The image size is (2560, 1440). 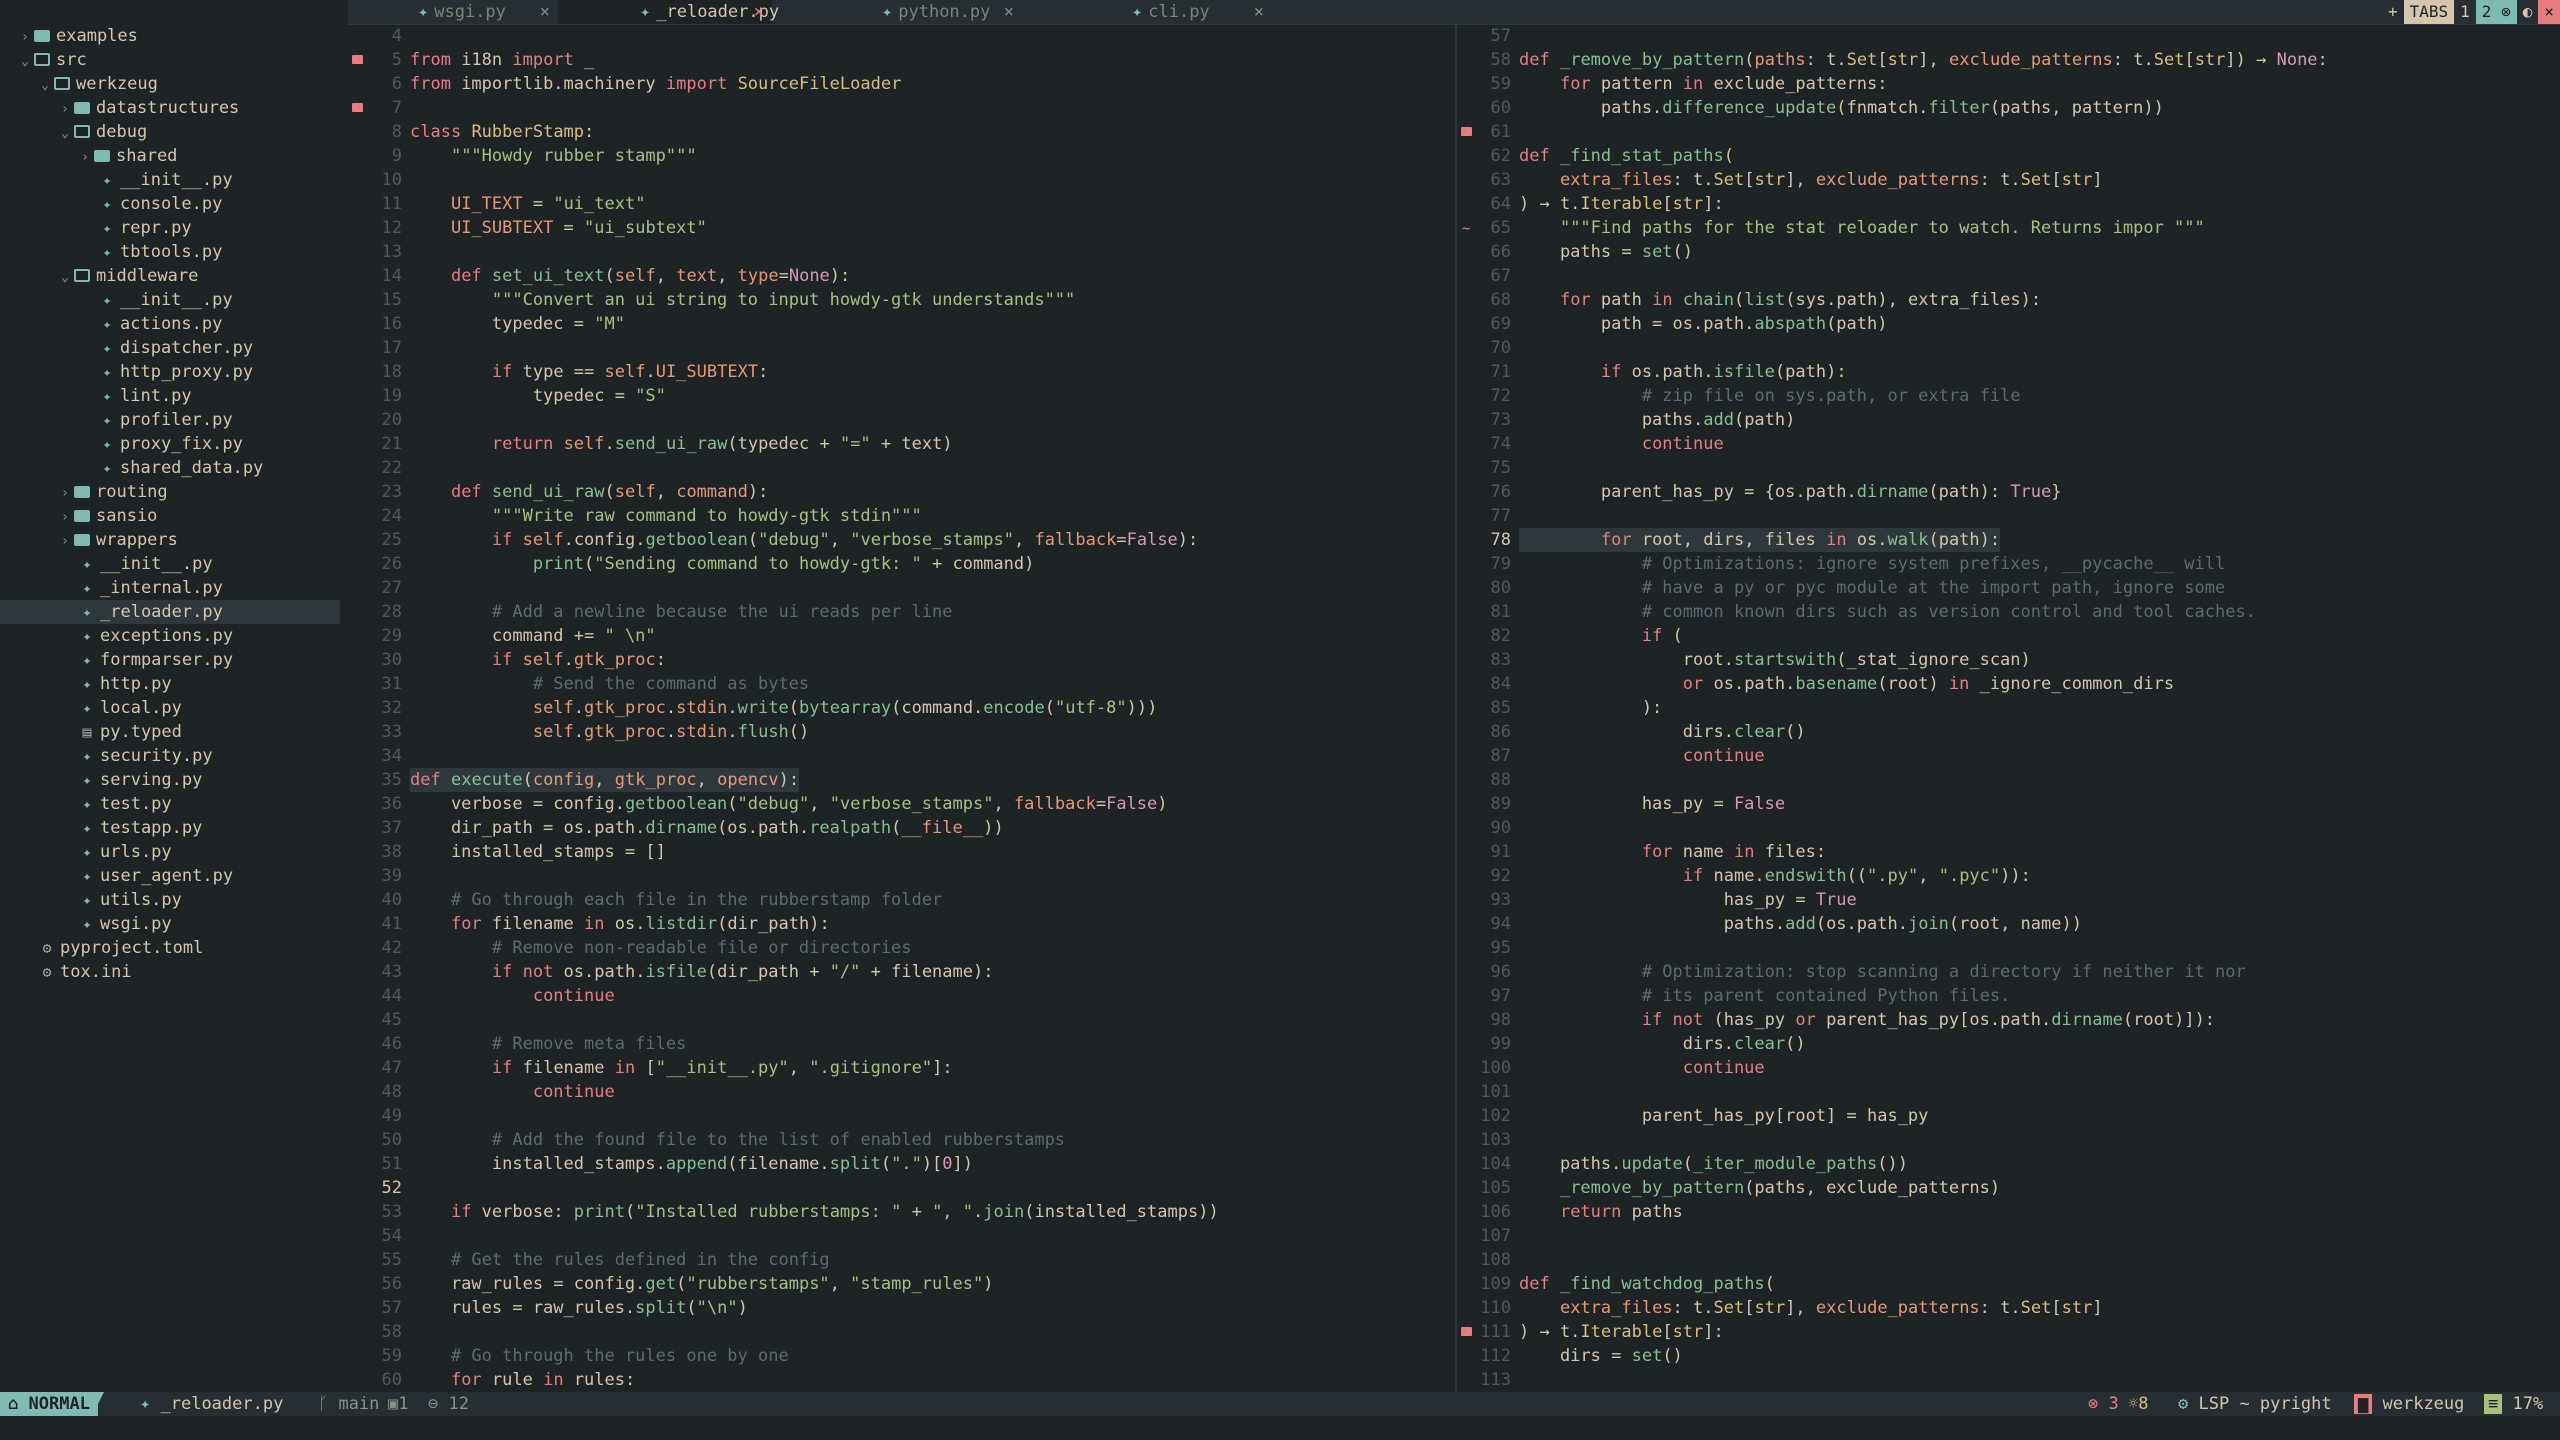 What do you see at coordinates (668, 12) in the screenshot?
I see `tab-reloader: ✦ _reloader.py ×` at bounding box center [668, 12].